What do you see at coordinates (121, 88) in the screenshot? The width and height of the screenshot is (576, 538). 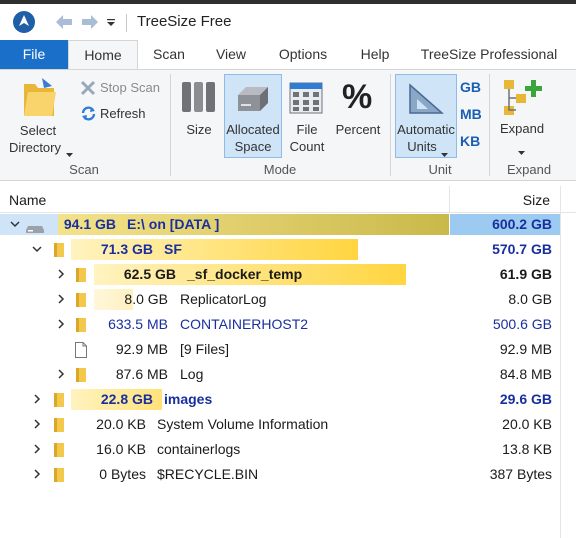 I see `stop-scan-button: Stop Scan` at bounding box center [121, 88].